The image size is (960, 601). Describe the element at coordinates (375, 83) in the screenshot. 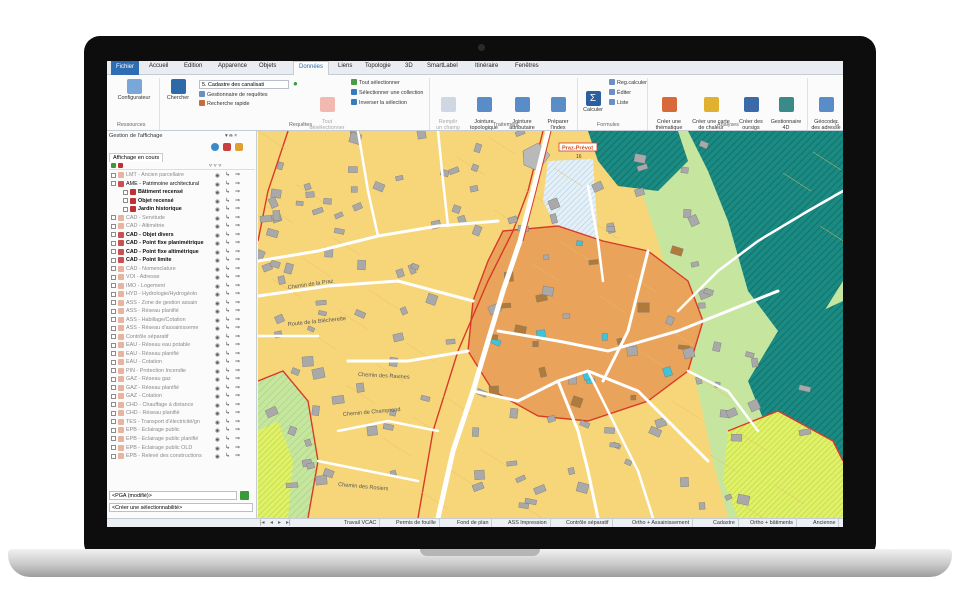

I see `tout-selectionner-button: Tout sélectionner` at that location.